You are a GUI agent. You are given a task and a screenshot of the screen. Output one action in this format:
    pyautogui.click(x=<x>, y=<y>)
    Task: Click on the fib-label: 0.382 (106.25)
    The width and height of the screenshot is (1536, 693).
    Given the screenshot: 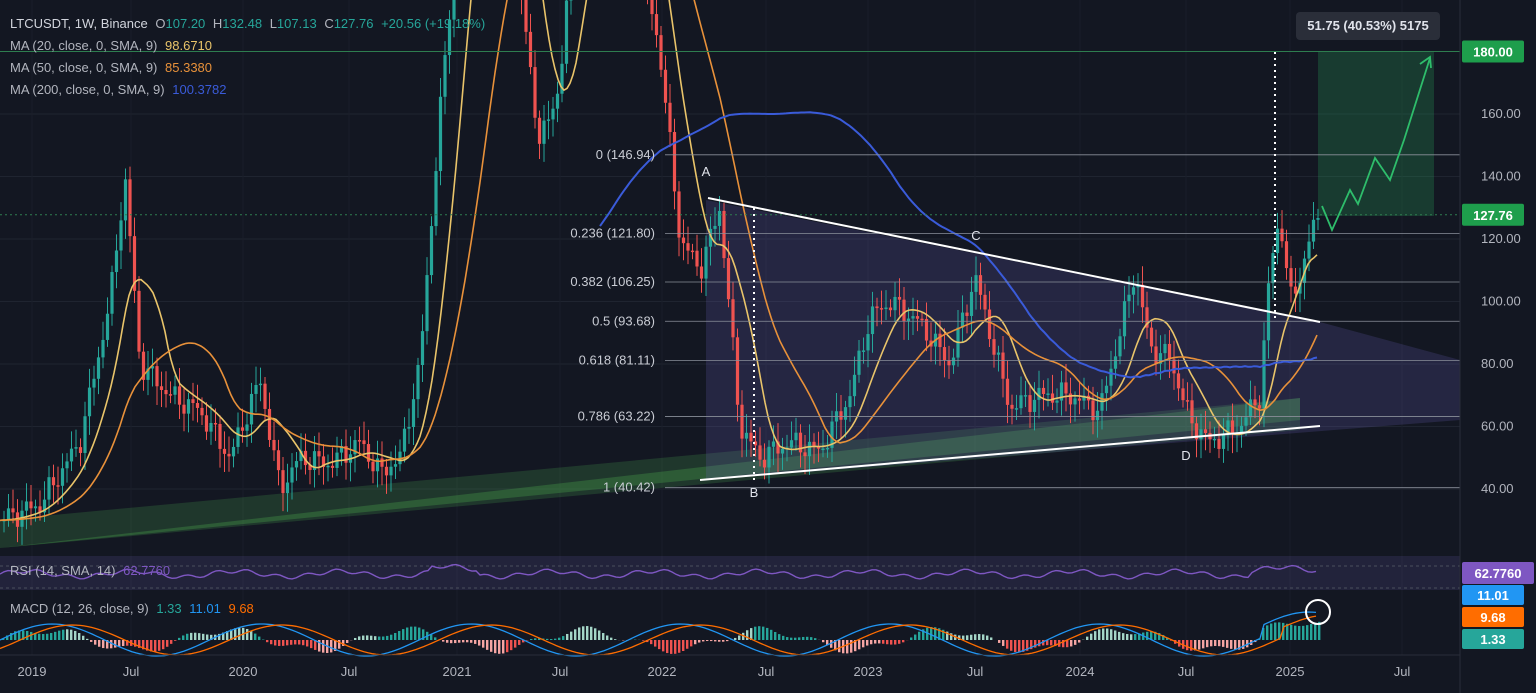 What is the action you would take?
    pyautogui.click(x=612, y=281)
    